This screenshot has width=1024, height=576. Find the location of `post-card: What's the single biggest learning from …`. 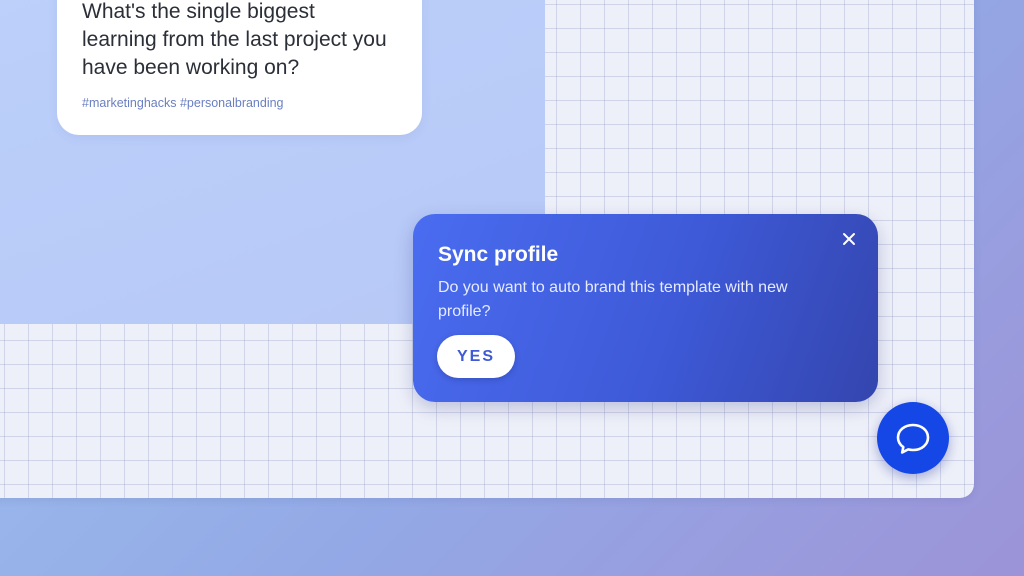

post-card: What's the single biggest learning from … is located at coordinates (239, 67).